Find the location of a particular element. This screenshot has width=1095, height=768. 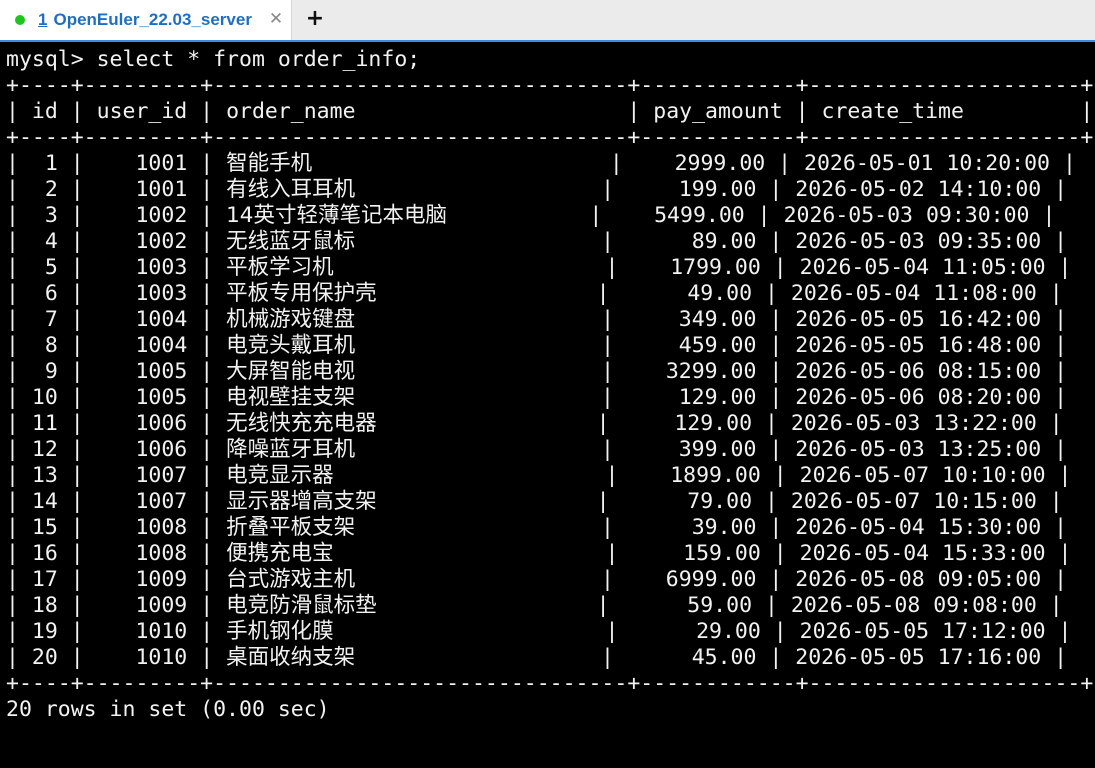

table-cell-pay-amount: 5499.00 is located at coordinates (699, 215).